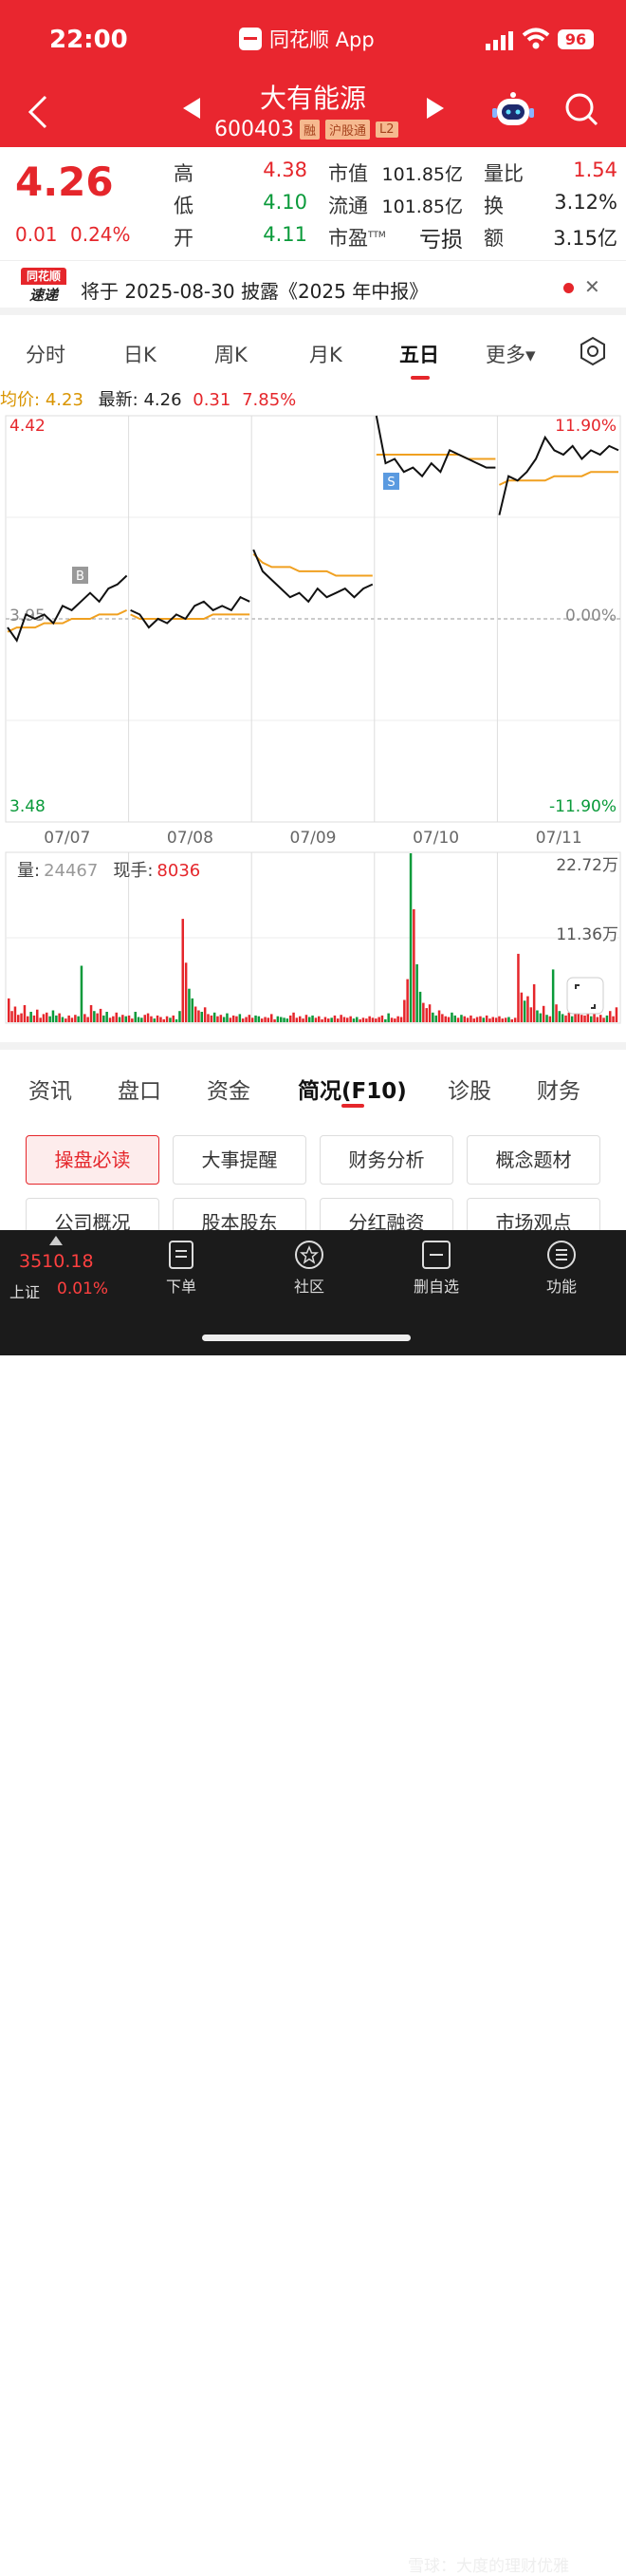 The image size is (626, 2576). What do you see at coordinates (254, 129) in the screenshot?
I see `stock-code: 600403` at bounding box center [254, 129].